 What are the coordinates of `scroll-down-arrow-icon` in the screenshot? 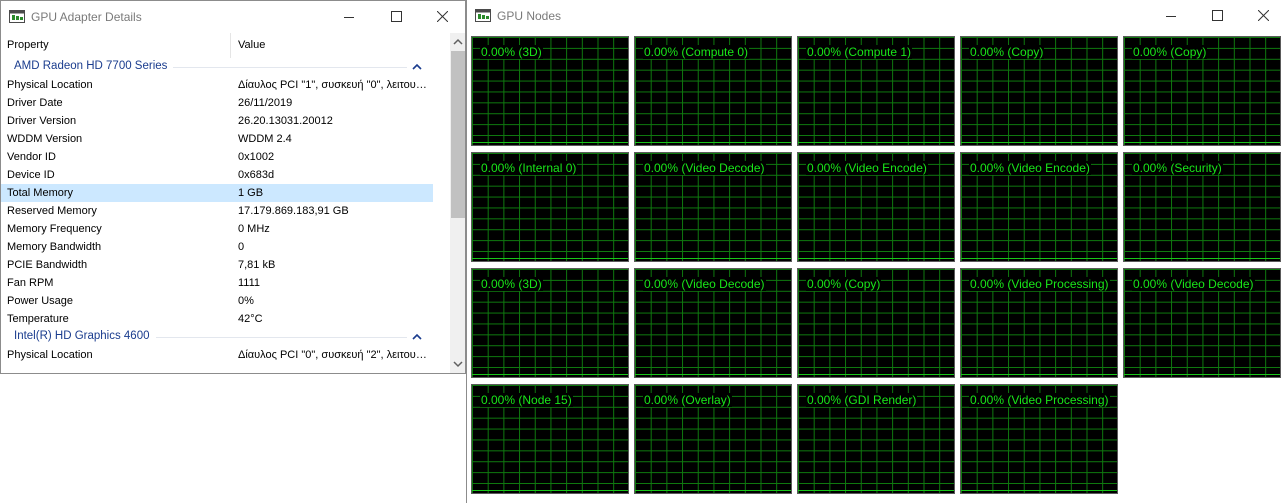 It's located at (458, 364).